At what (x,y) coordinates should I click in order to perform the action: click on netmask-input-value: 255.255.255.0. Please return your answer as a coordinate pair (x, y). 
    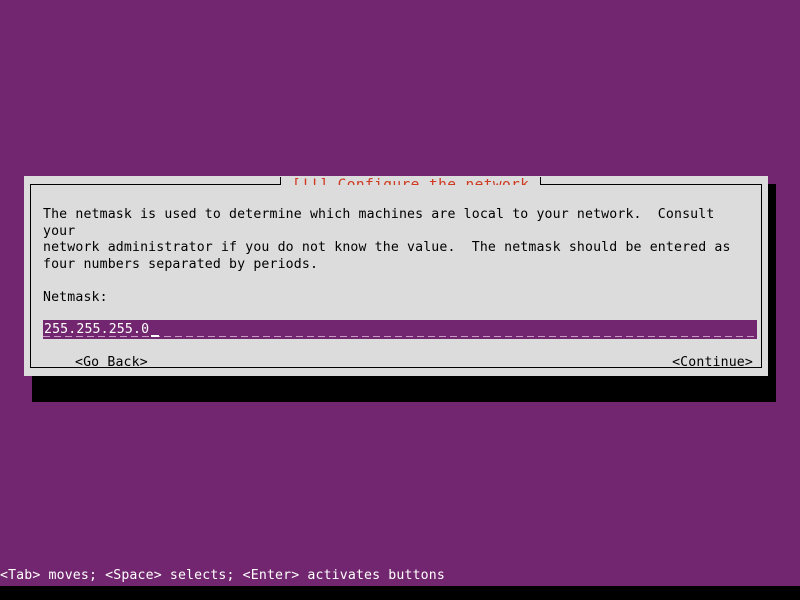
    Looking at the image, I should click on (97, 329).